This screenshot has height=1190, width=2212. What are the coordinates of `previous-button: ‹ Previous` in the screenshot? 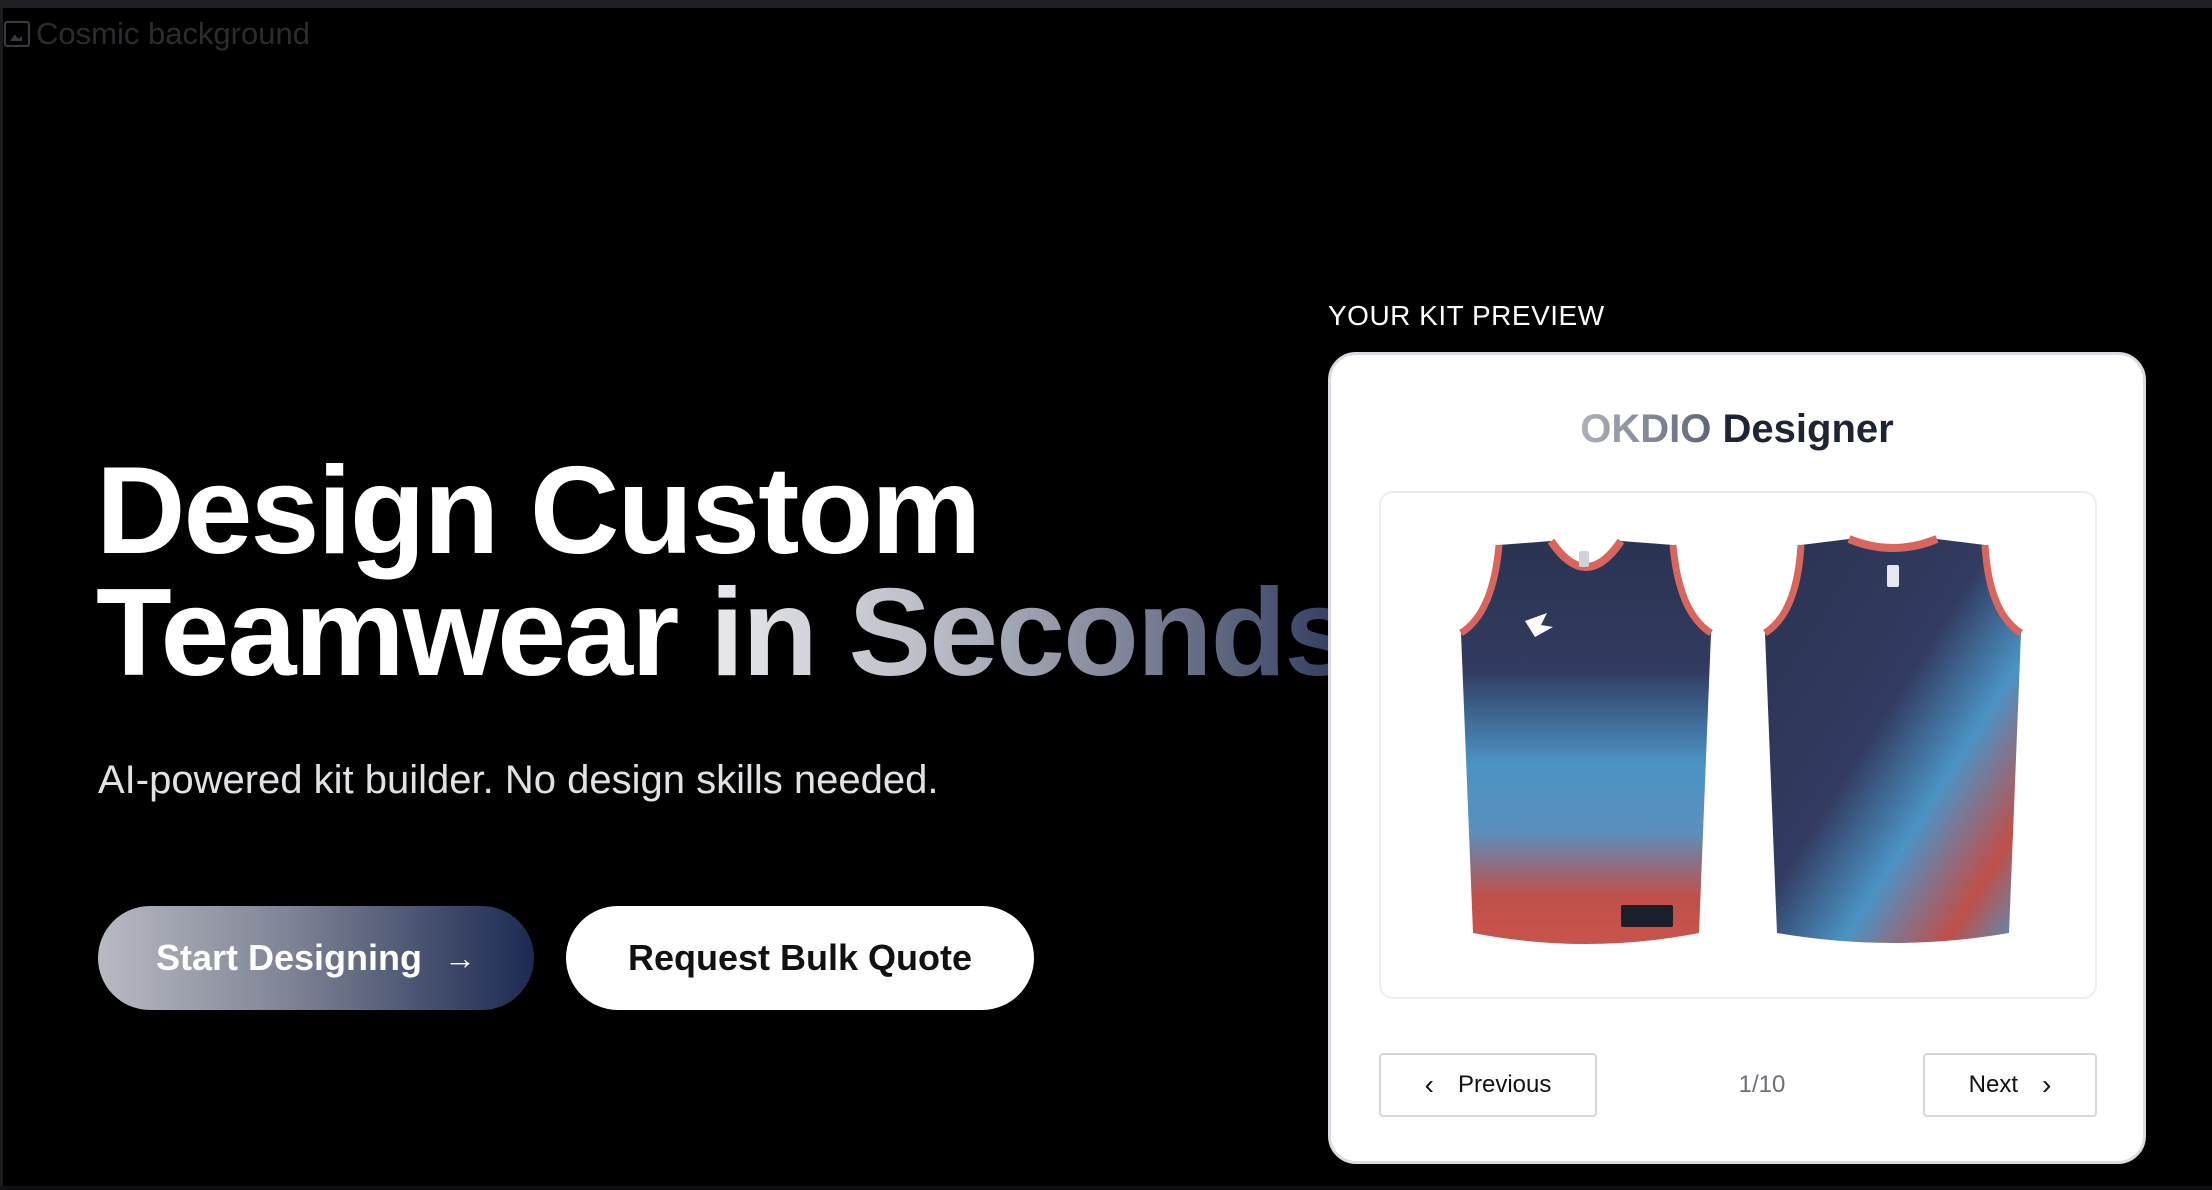 It's located at (1488, 1085).